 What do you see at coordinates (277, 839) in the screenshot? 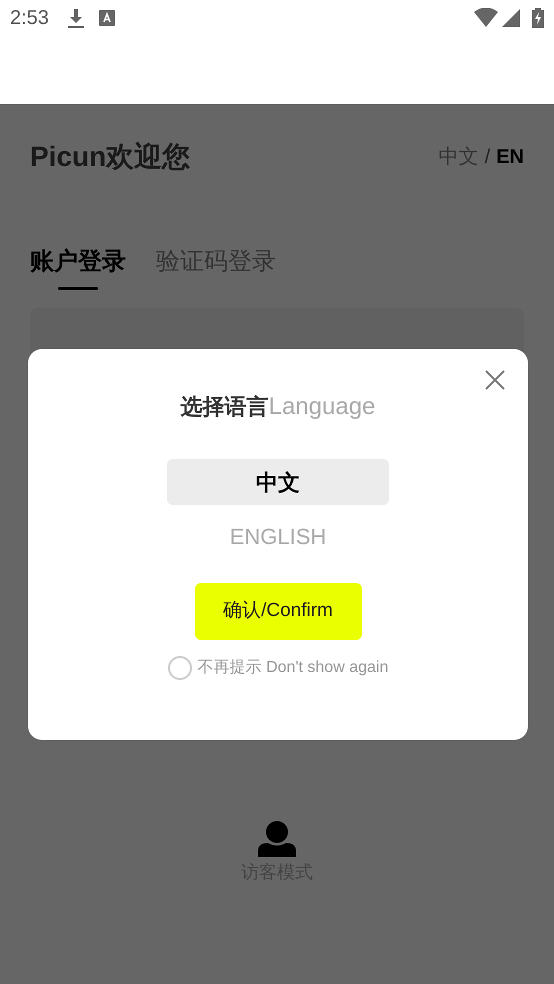
I see `person-icon` at bounding box center [277, 839].